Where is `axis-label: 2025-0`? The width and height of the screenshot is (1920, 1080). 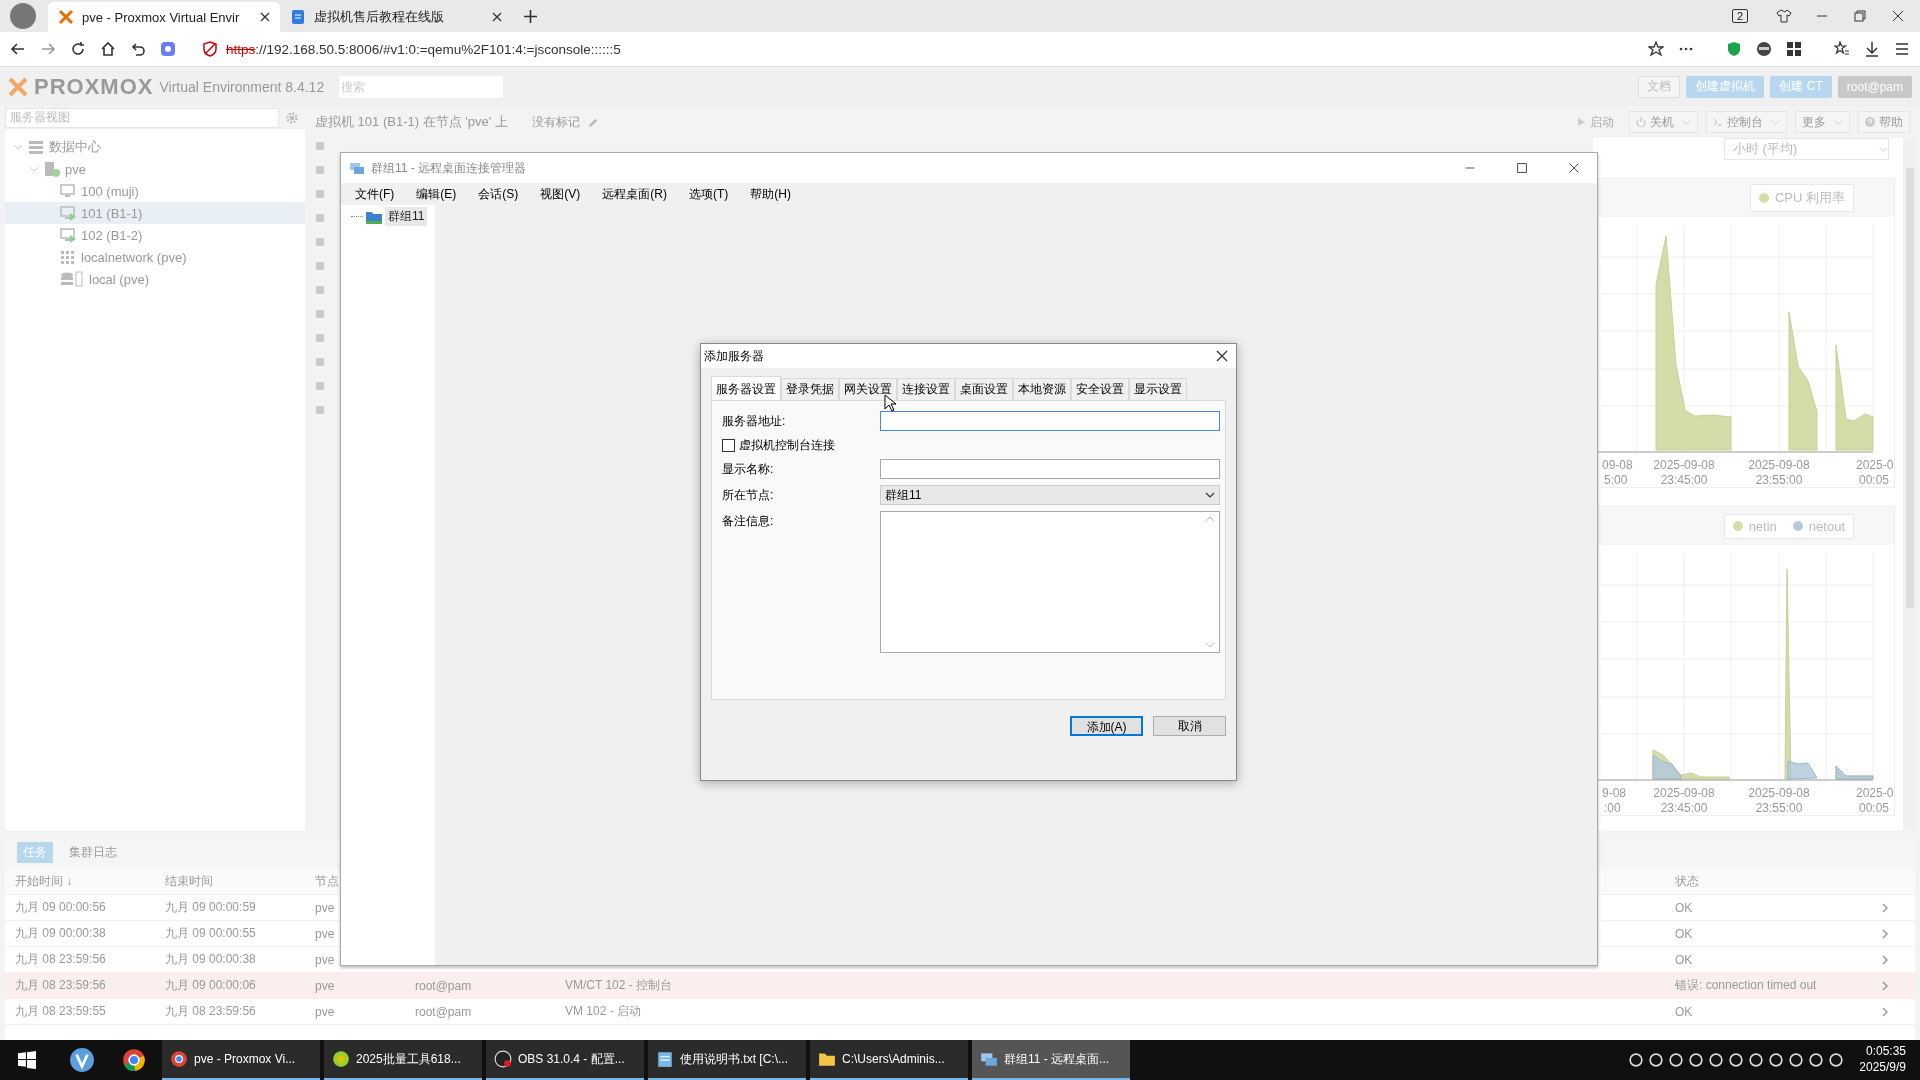
axis-label: 2025-0 is located at coordinates (1875, 465).